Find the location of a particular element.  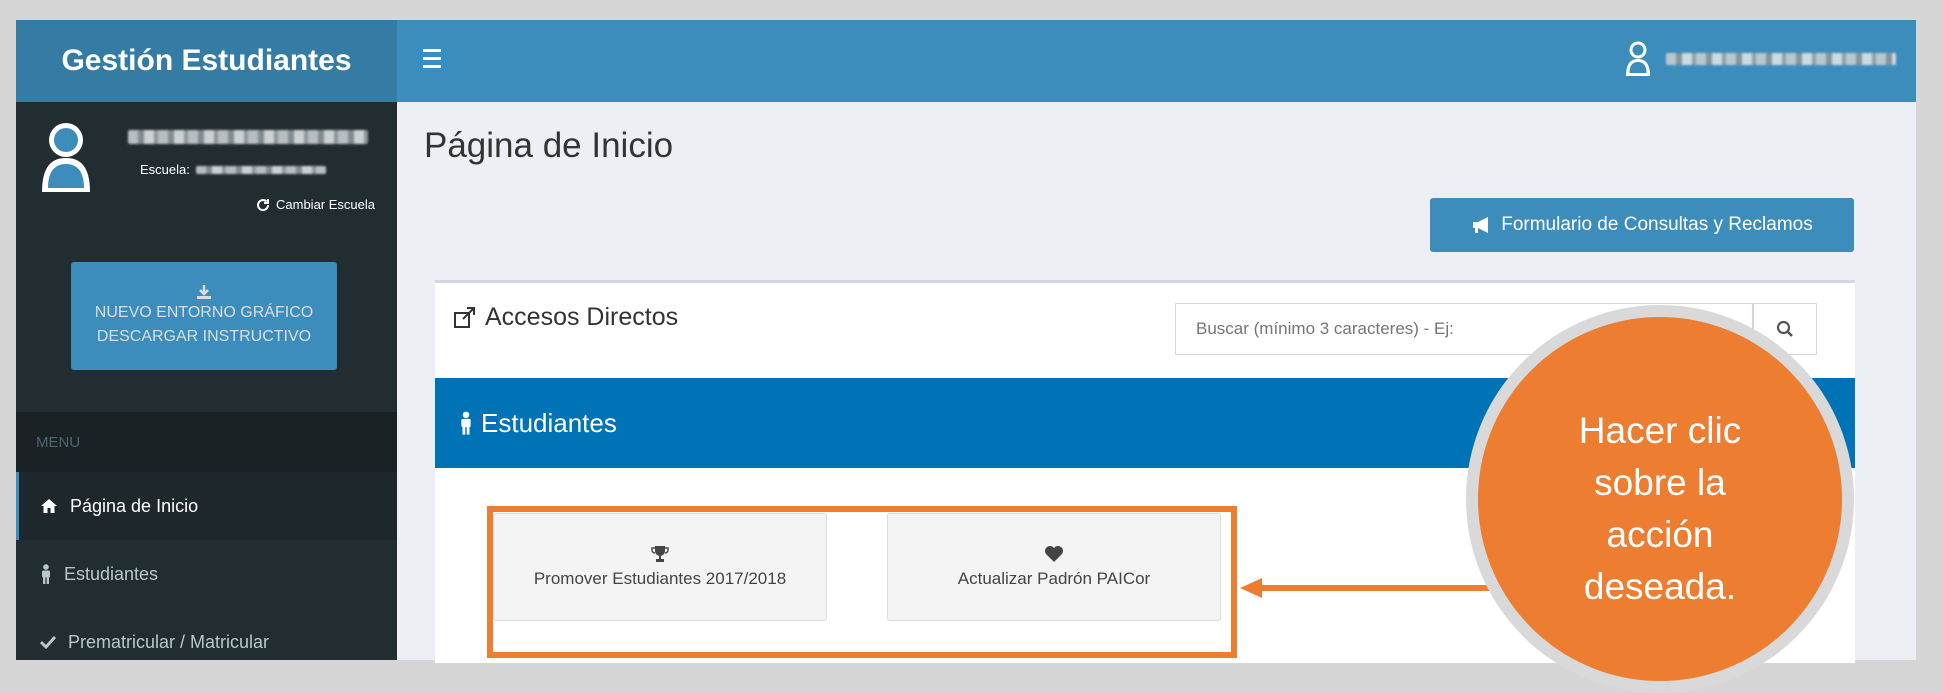

sidebar-toggle-icon is located at coordinates (433, 56).